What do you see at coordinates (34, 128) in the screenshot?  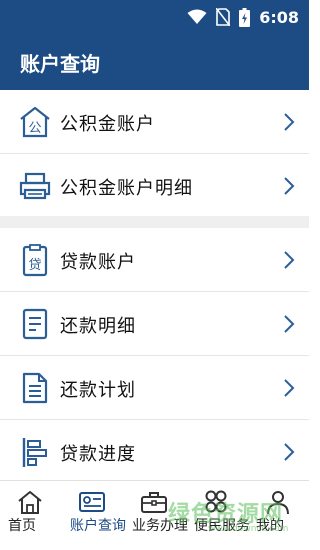 I see `svg-text: 公` at bounding box center [34, 128].